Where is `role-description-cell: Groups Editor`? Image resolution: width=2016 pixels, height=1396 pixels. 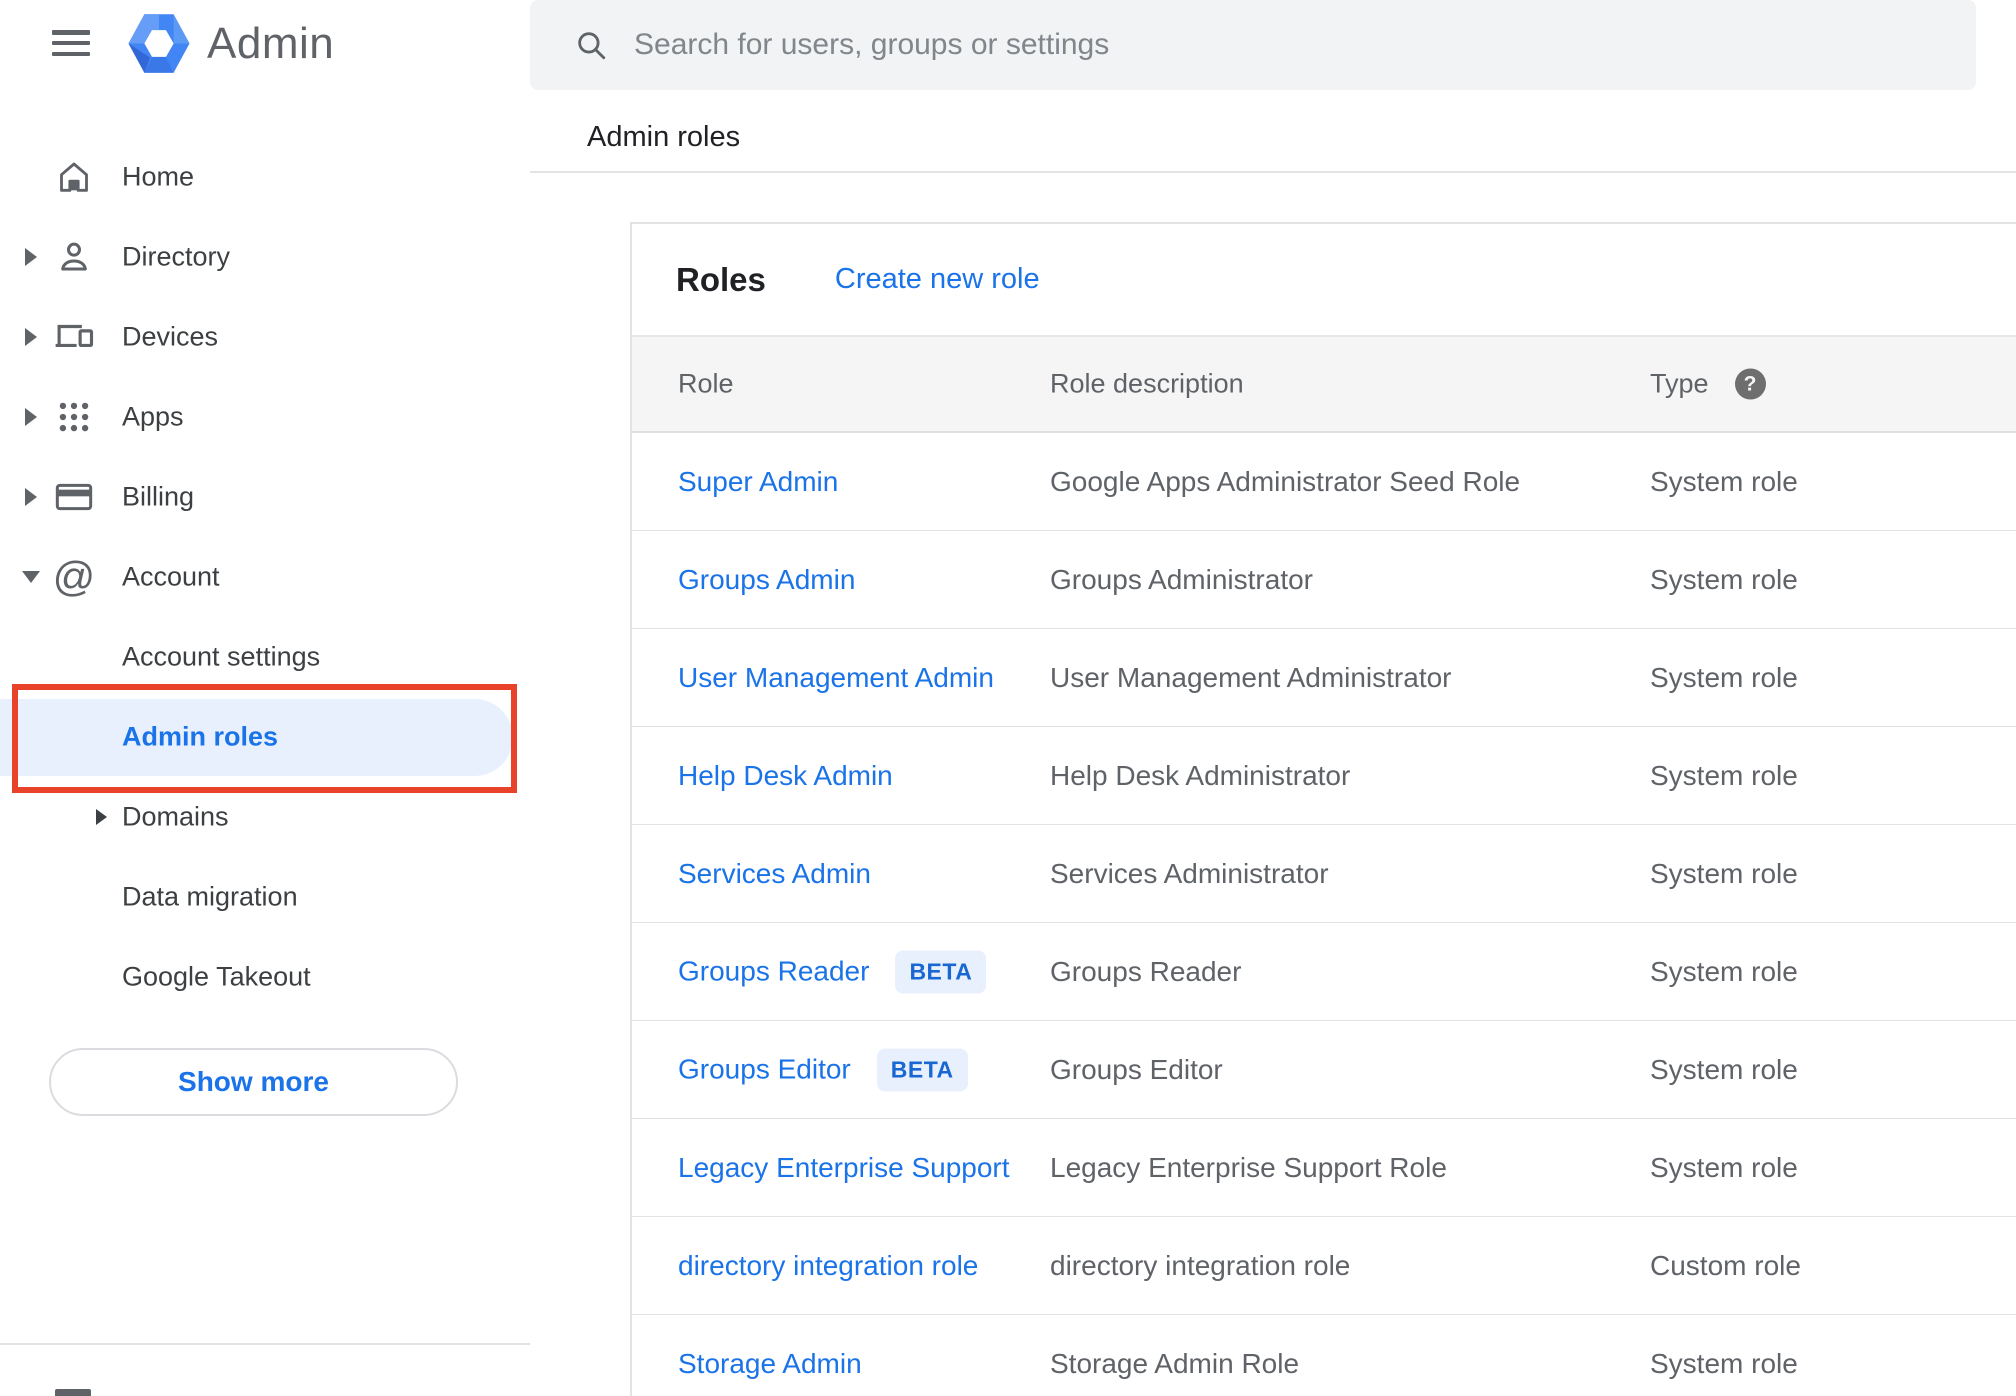
role-description-cell: Groups Editor is located at coordinates (1136, 1069).